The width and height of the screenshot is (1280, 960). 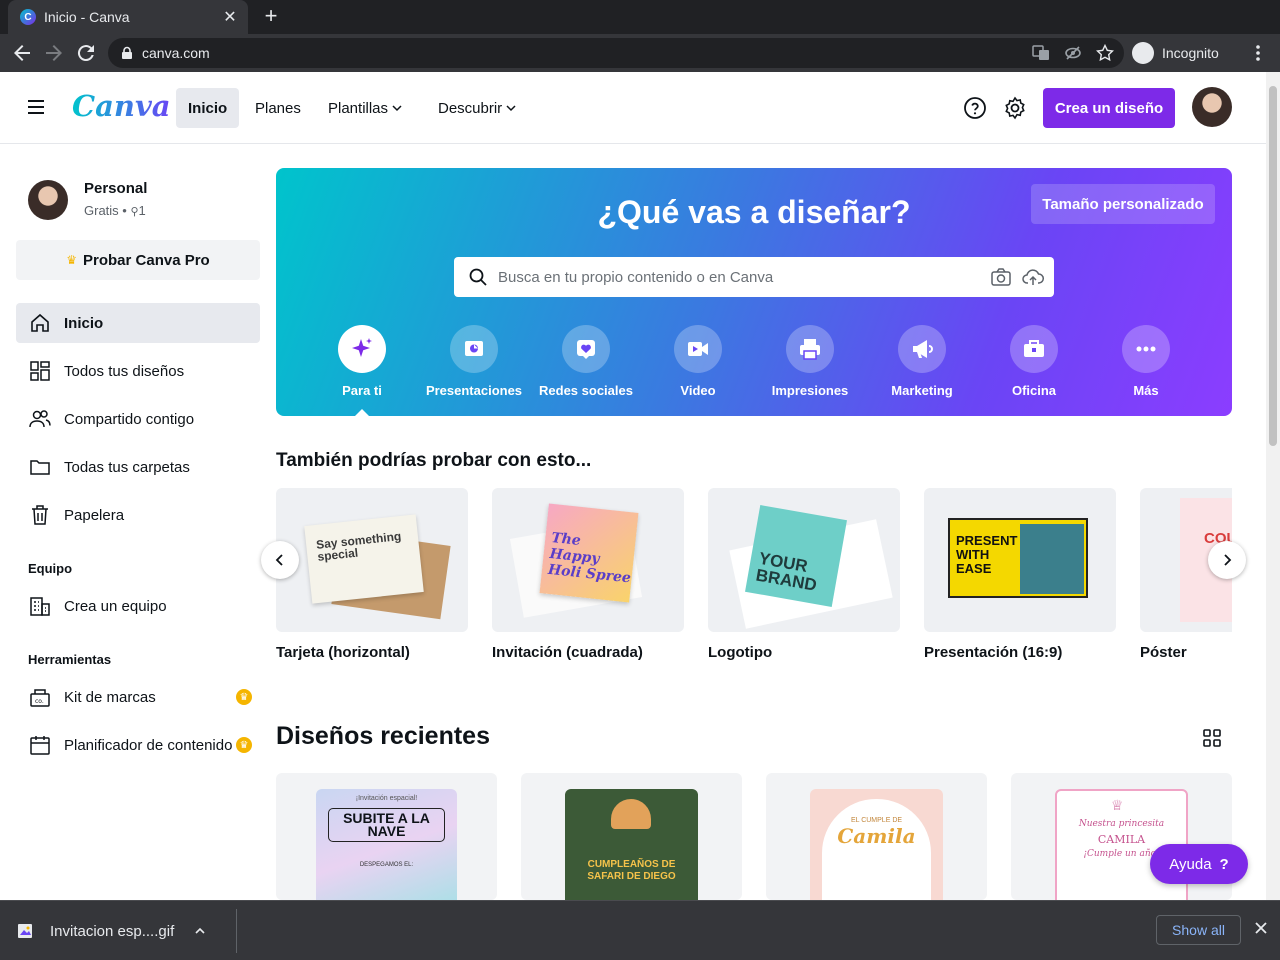 I want to click on design-thumbnail: CUMPLEAÑOS DE SAFARI DE DIEGO, so click(x=631, y=844).